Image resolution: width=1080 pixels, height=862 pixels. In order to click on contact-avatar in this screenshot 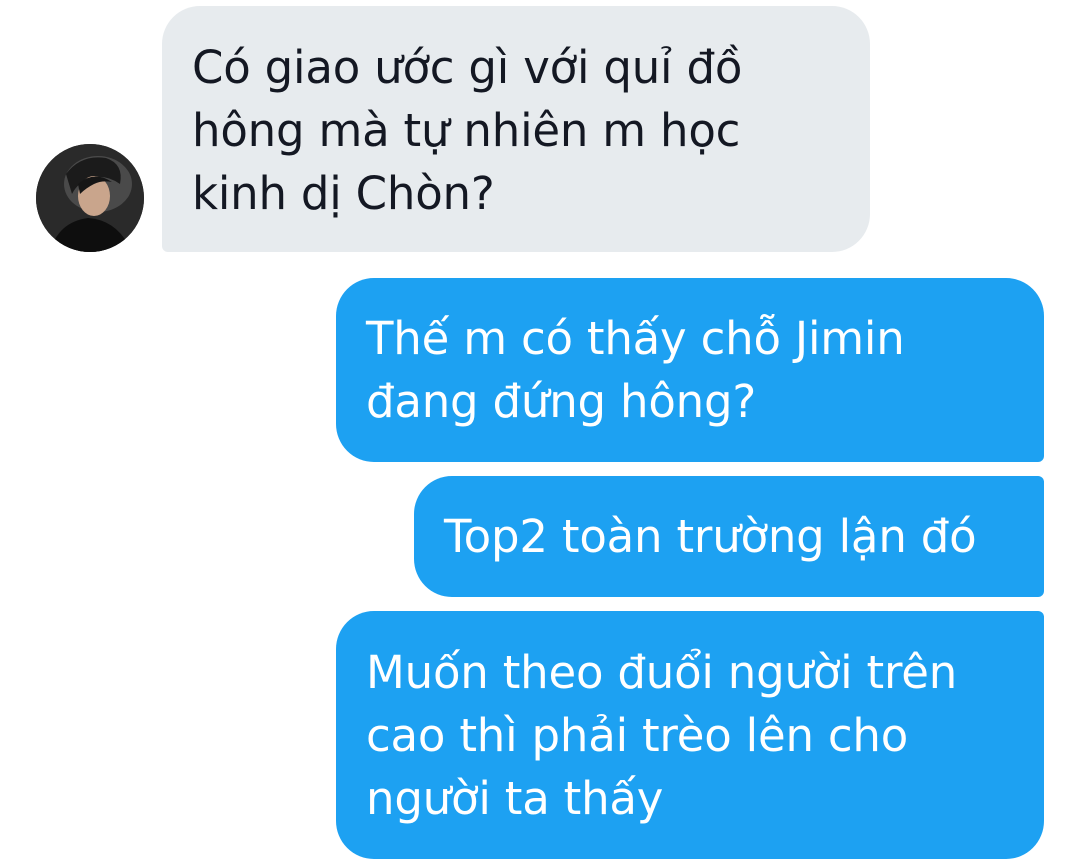, I will do `click(90, 198)`.